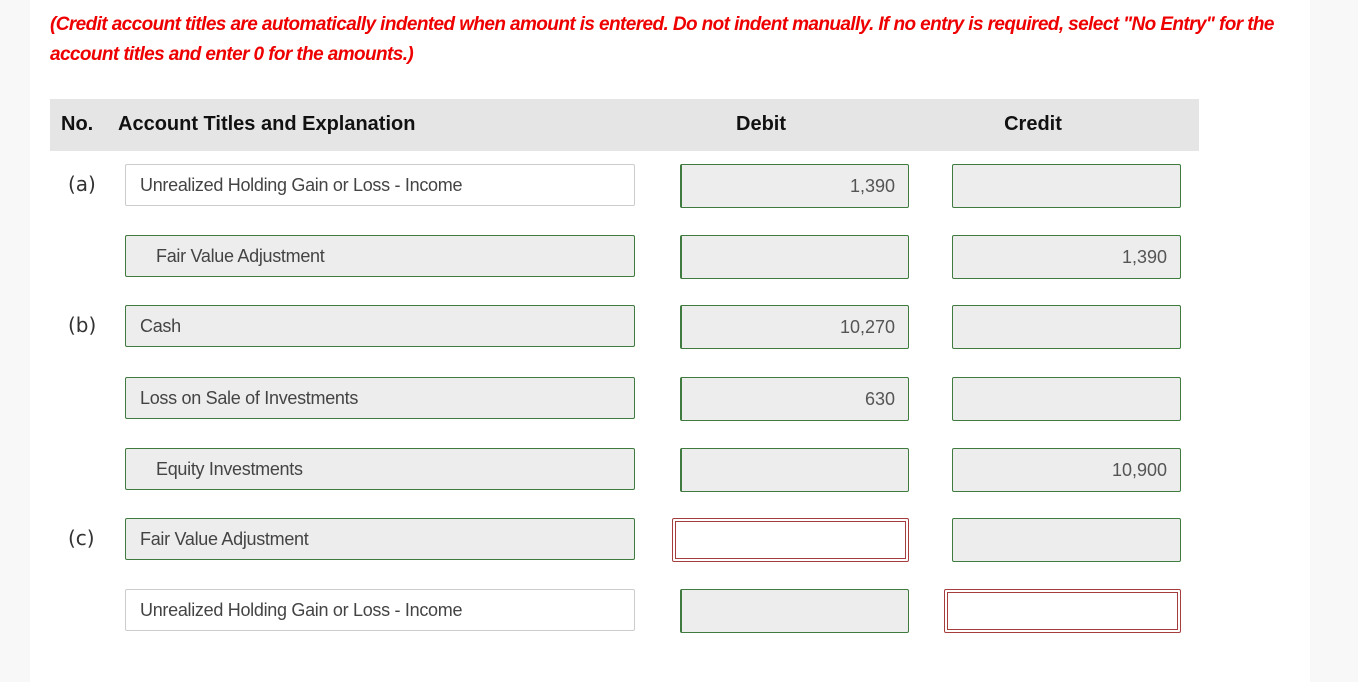  What do you see at coordinates (679, 470) in the screenshot?
I see `journal-row: Equity Investments 10,900` at bounding box center [679, 470].